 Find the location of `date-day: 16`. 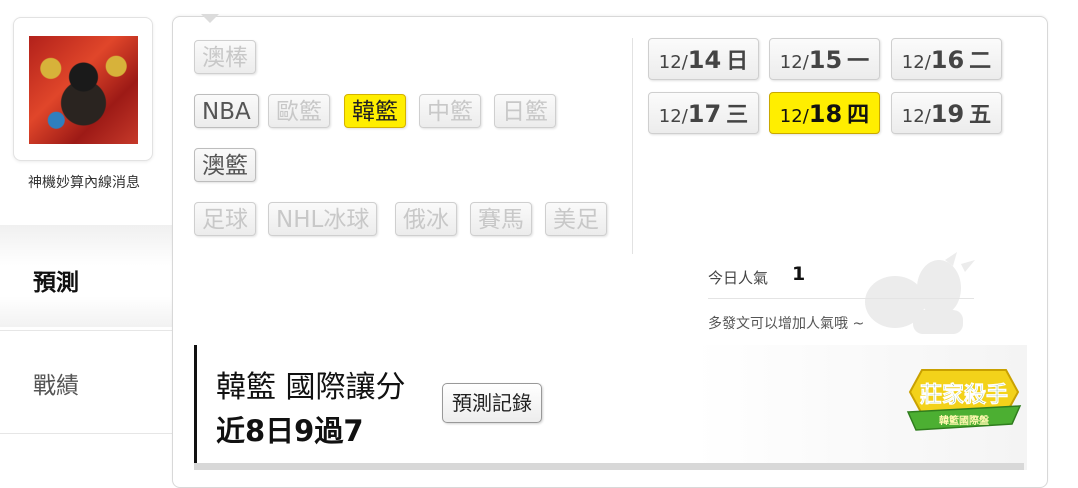

date-day: 16 is located at coordinates (947, 60).